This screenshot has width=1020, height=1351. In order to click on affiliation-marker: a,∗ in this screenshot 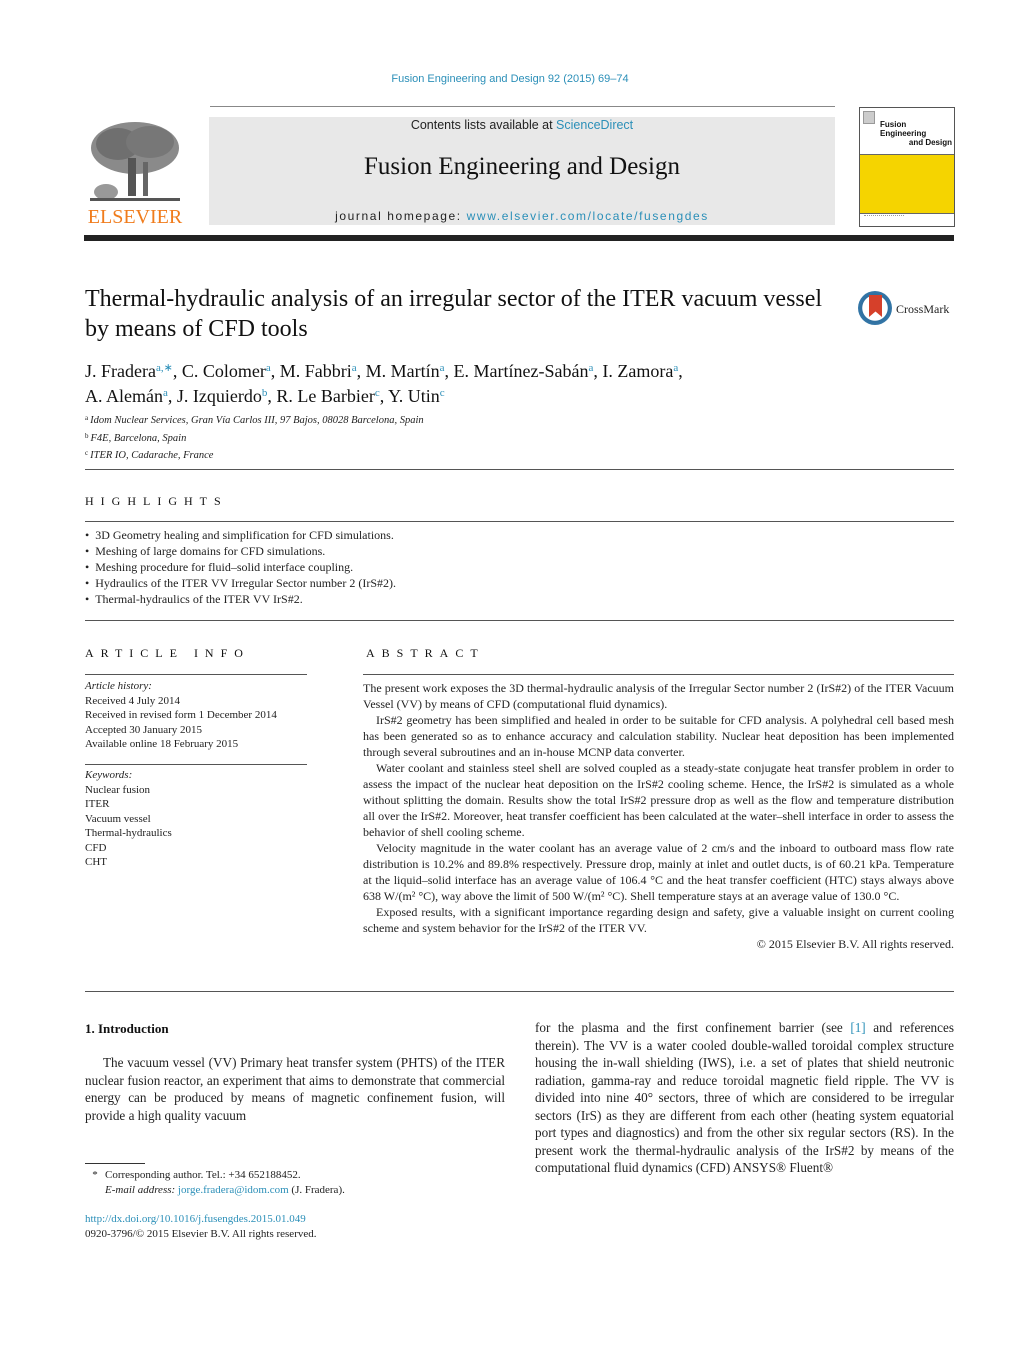, I will do `click(164, 368)`.